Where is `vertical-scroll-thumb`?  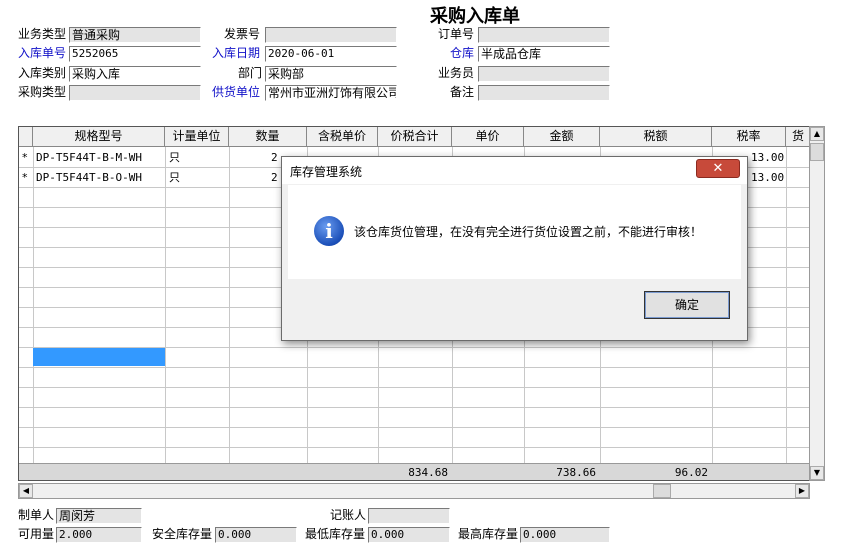 vertical-scroll-thumb is located at coordinates (817, 152).